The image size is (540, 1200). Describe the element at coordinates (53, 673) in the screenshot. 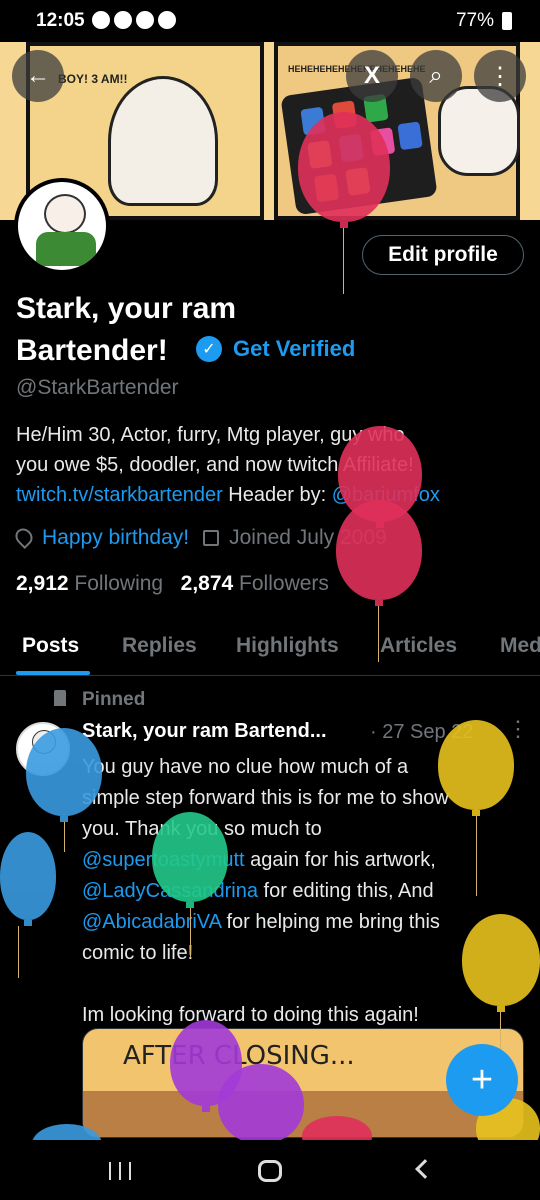

I see `active-tab-indicator` at that location.